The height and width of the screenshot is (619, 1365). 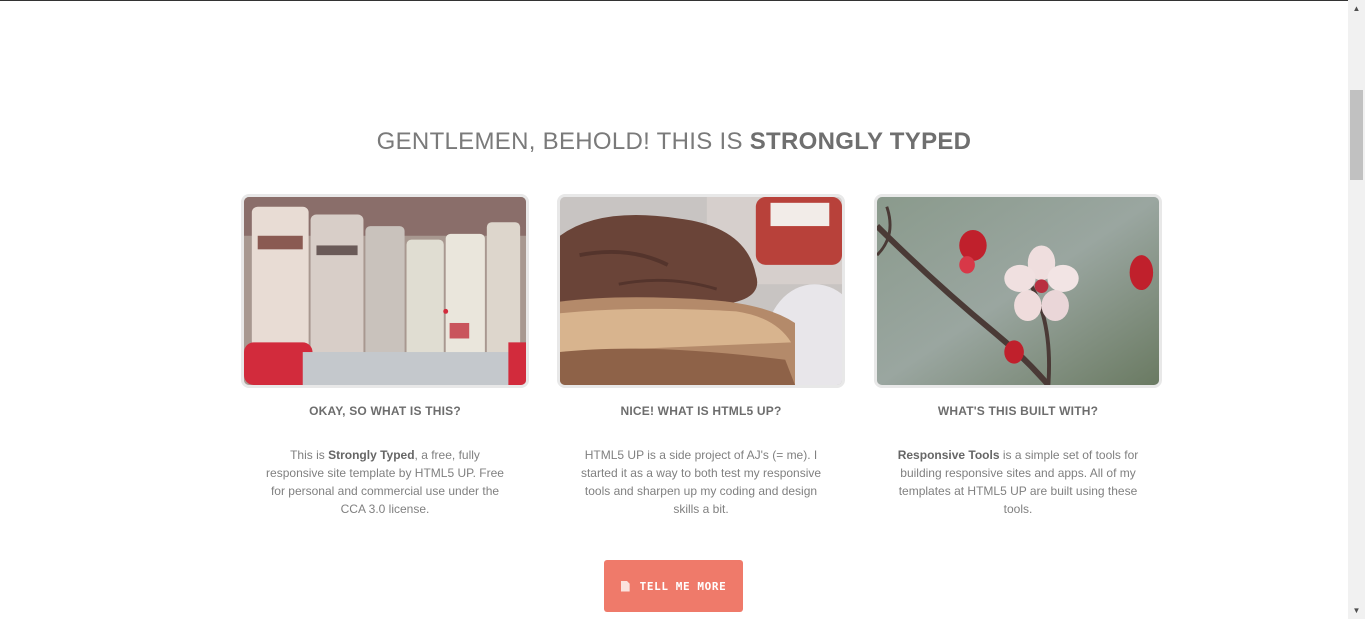 I want to click on feature-bold-text: Responsive Tools, so click(x=948, y=455).